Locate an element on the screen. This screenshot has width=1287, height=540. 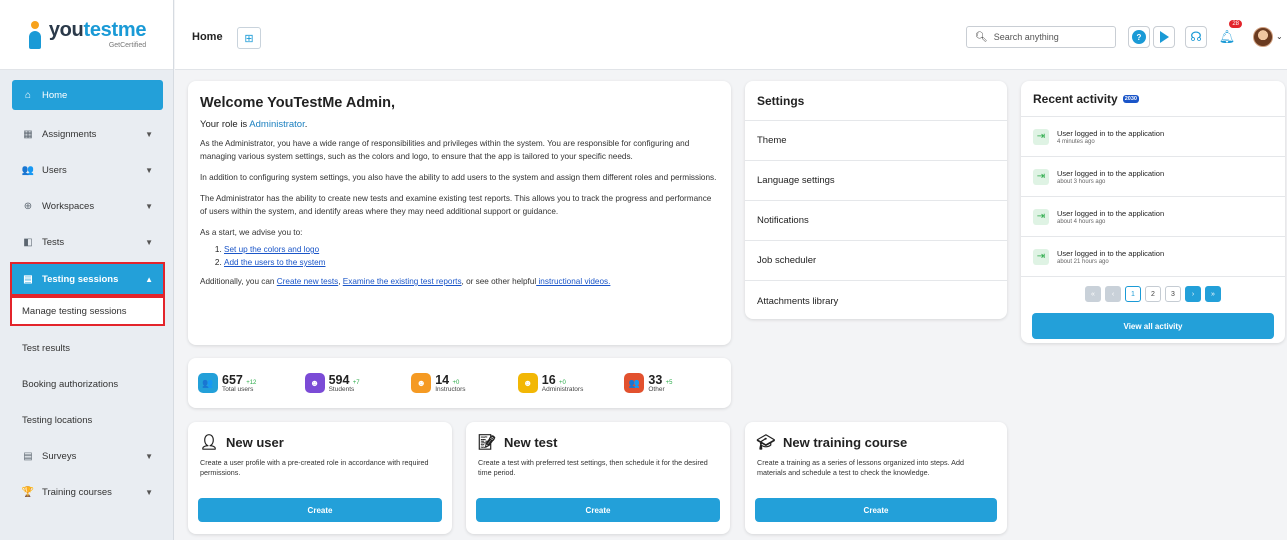
layout-icon: ⊞ is located at coordinates (249, 38).